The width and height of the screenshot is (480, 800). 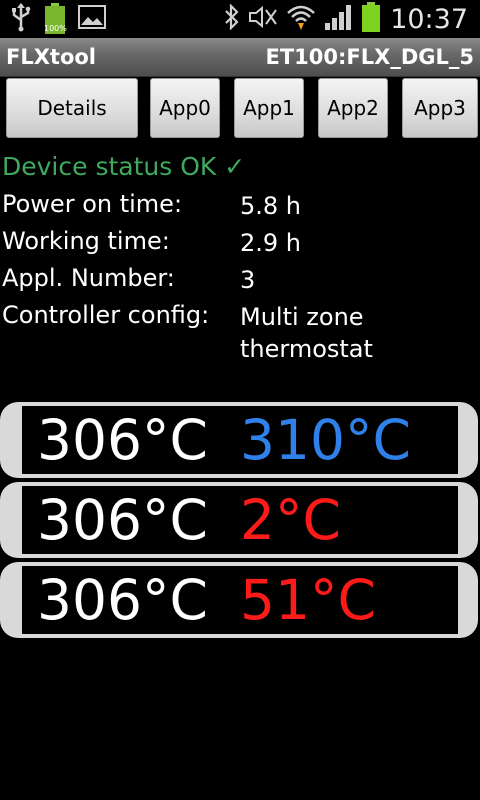 I want to click on info-row-working-time: Working time: 2.9 h, so click(x=240, y=244).